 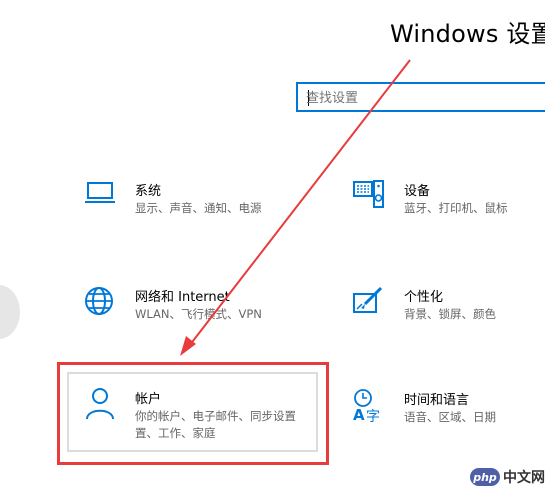 What do you see at coordinates (368, 299) in the screenshot?
I see `paint-brush-icon` at bounding box center [368, 299].